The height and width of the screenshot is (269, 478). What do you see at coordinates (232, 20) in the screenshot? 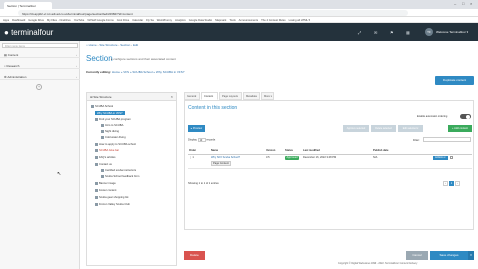
I see `bookmark-item: Tools` at bounding box center [232, 20].